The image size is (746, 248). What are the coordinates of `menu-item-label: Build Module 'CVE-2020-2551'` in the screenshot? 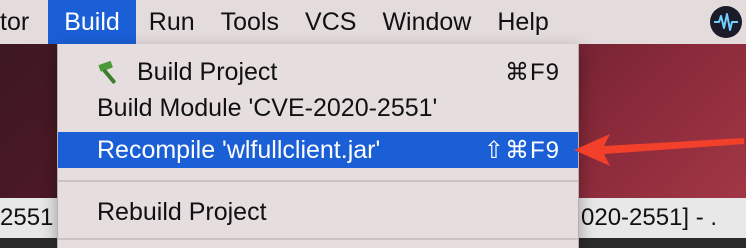 It's located at (267, 107).